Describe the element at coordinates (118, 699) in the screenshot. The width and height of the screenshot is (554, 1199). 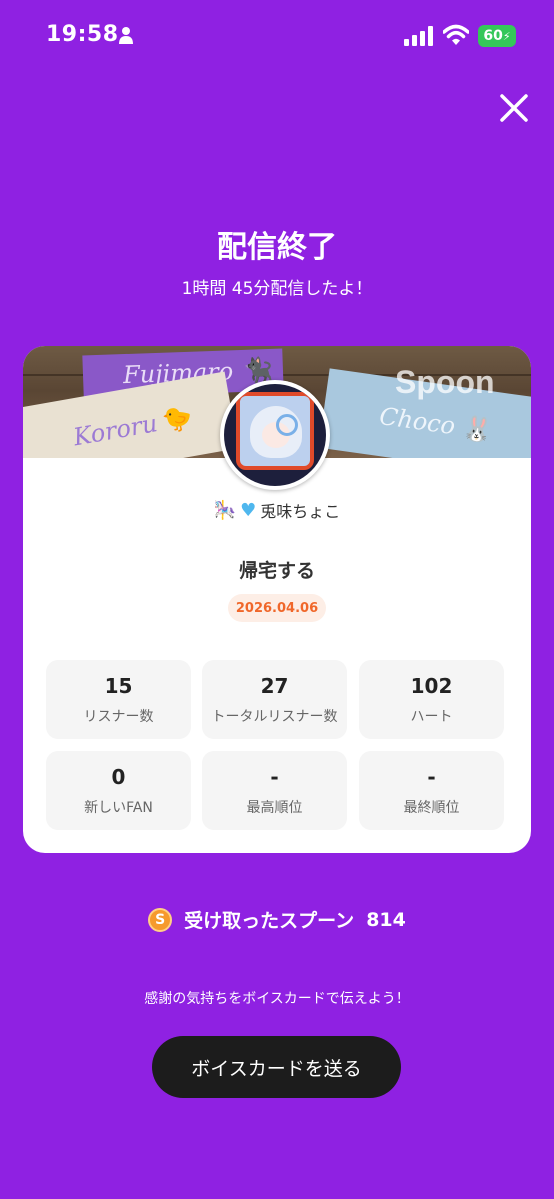
I see `stat-listeners: 15 リスナー数` at that location.